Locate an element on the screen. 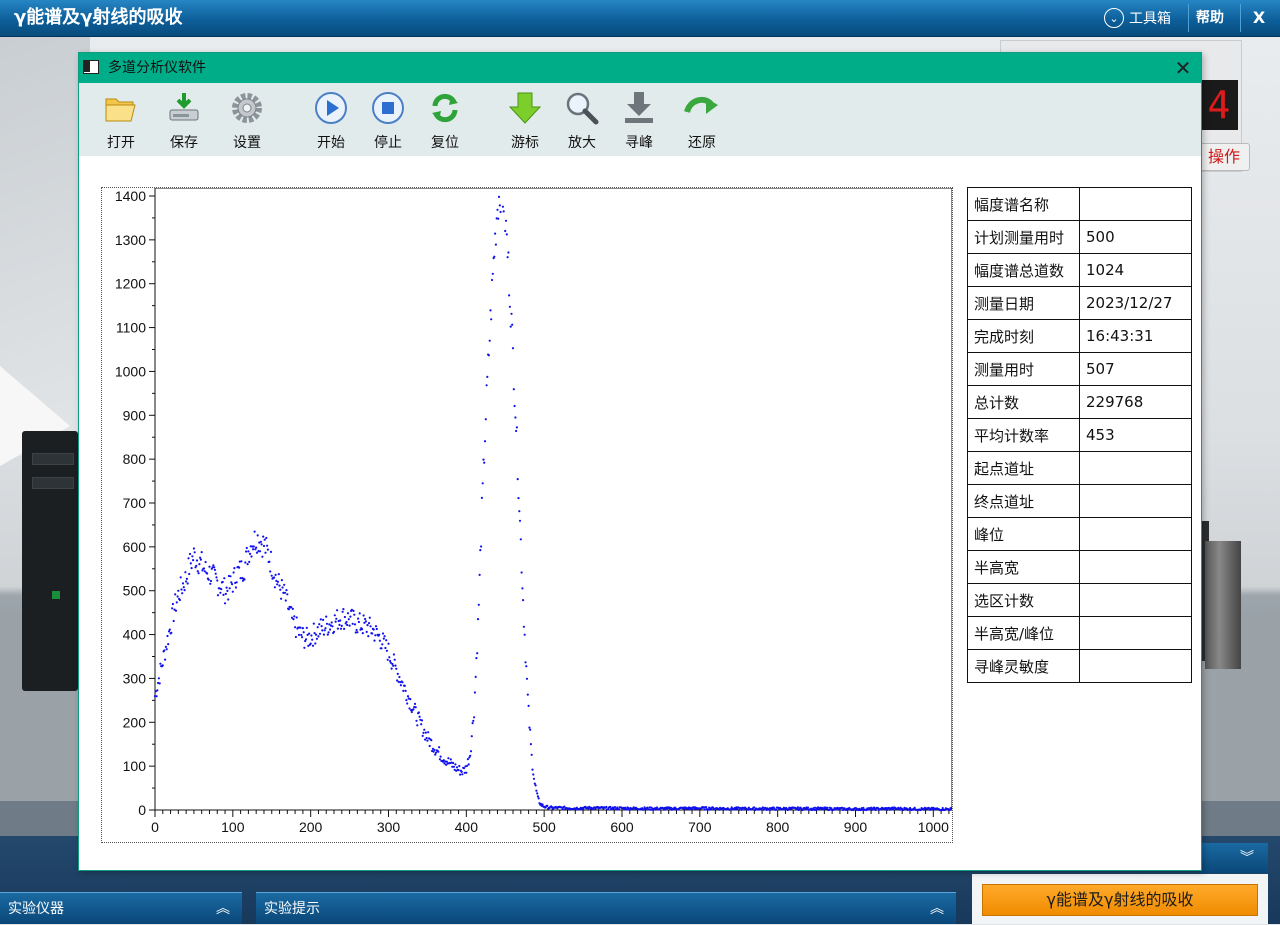 This screenshot has width=1280, height=925. app-title: γ能谱及γ射线的吸收 is located at coordinates (98, 17).